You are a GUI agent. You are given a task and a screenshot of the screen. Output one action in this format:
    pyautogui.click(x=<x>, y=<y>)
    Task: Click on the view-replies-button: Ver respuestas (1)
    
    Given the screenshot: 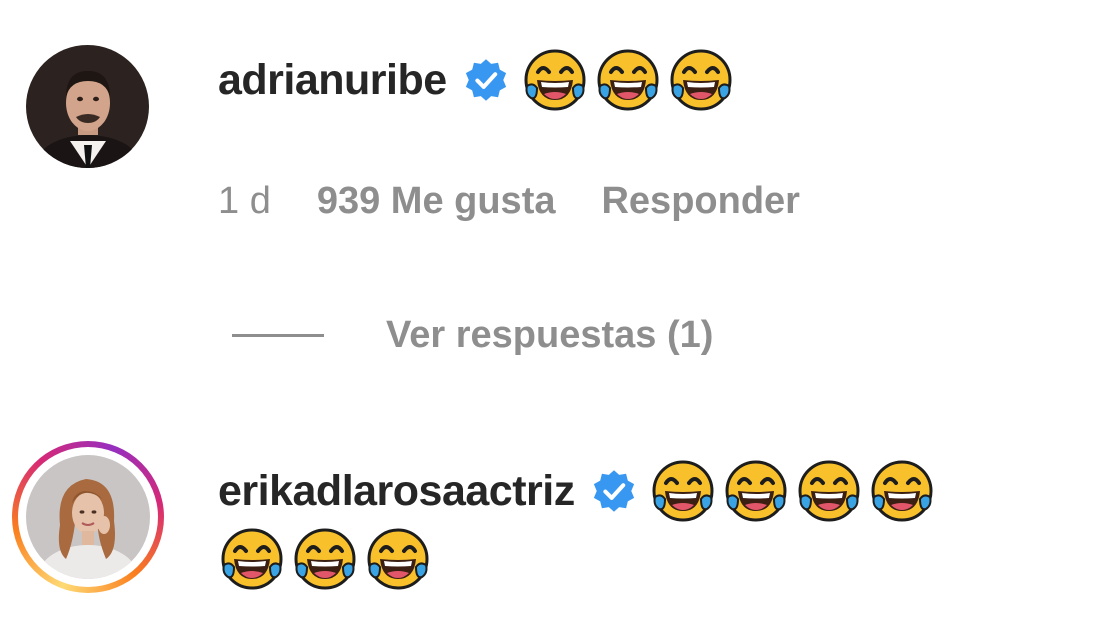 What is the action you would take?
    pyautogui.click(x=472, y=335)
    